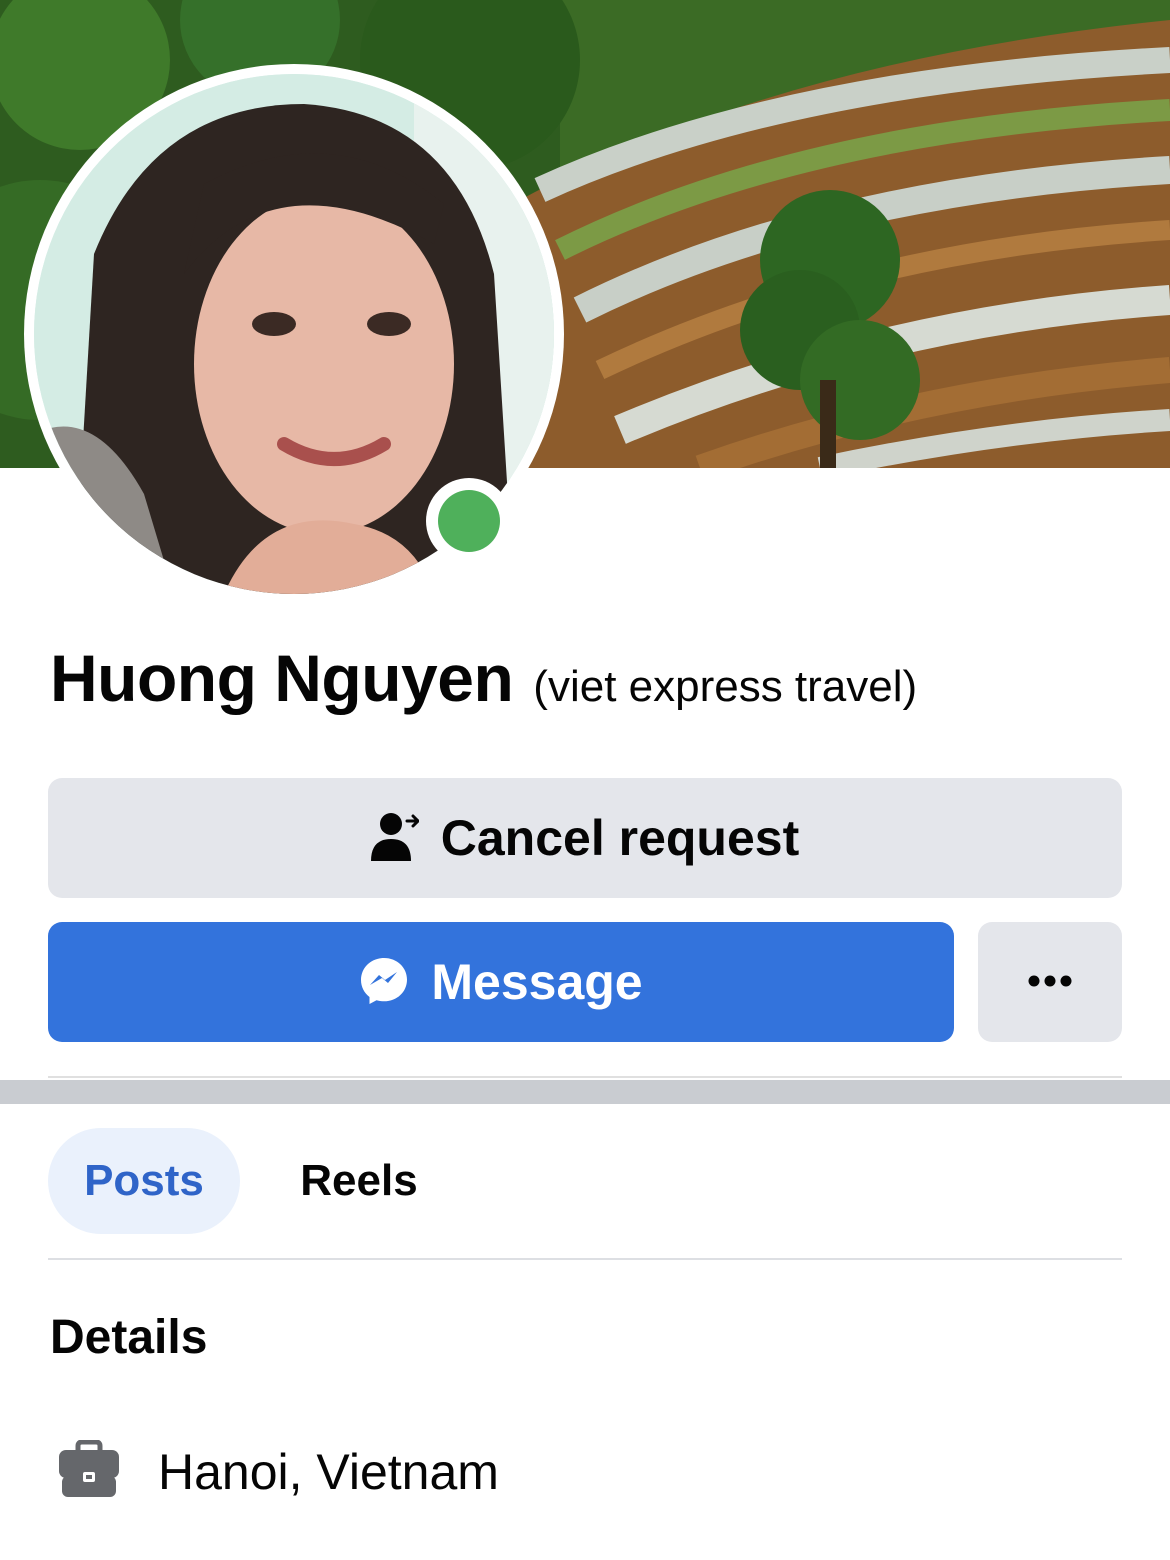 This screenshot has height=1560, width=1170. What do you see at coordinates (282, 678) in the screenshot?
I see `profile-name: Huong Nguyen` at bounding box center [282, 678].